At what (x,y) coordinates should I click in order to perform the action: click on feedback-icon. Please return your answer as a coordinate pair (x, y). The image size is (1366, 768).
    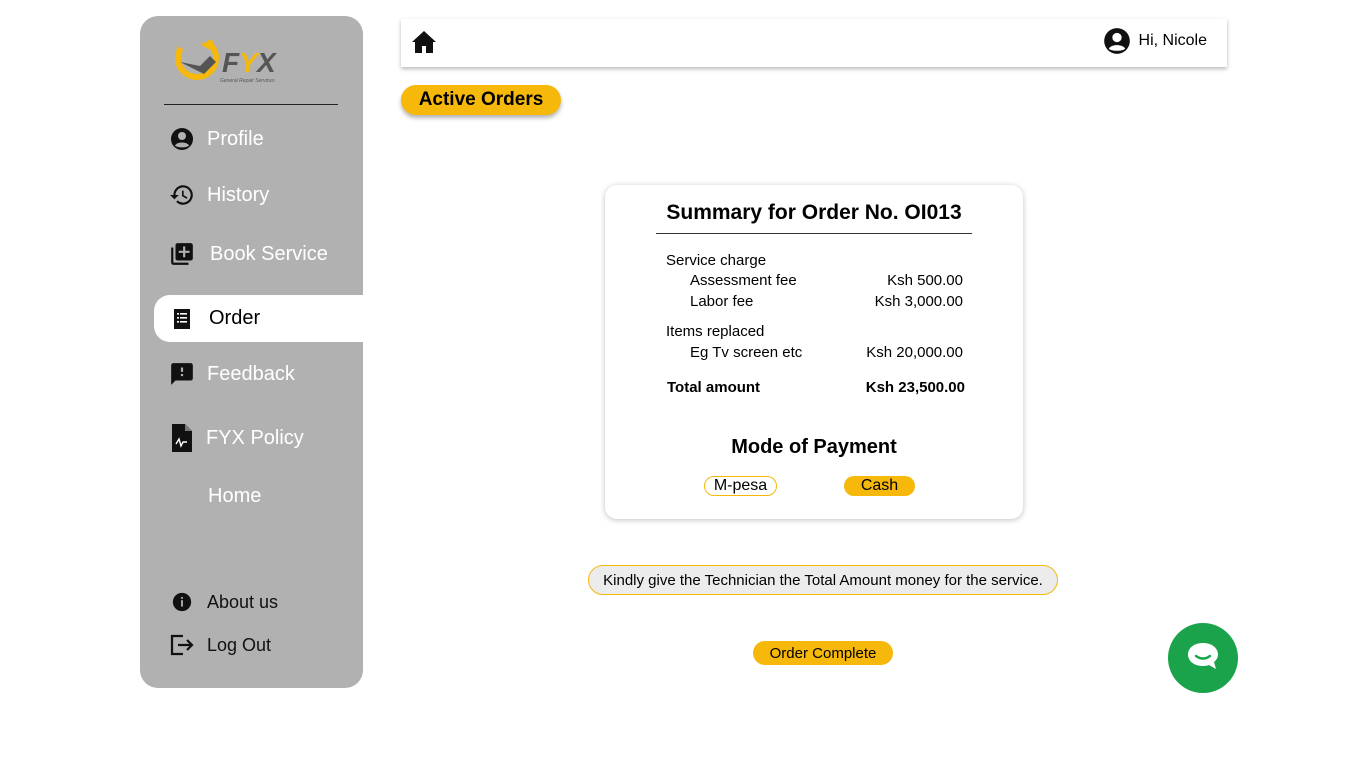
    Looking at the image, I should click on (182, 374).